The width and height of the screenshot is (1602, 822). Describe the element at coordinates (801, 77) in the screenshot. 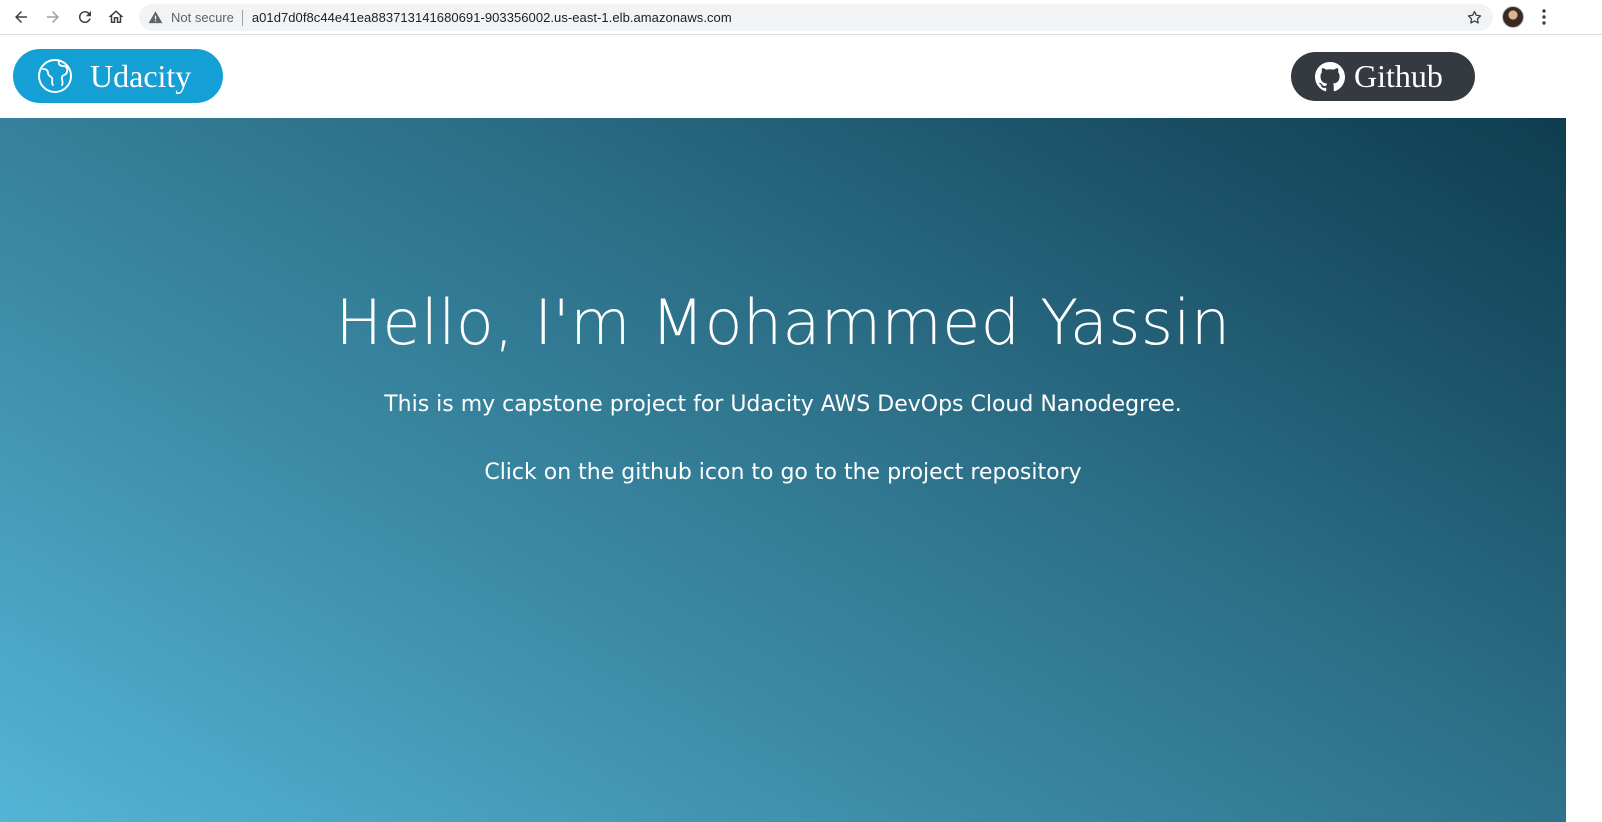

I see `site-header: Udacity Github` at that location.